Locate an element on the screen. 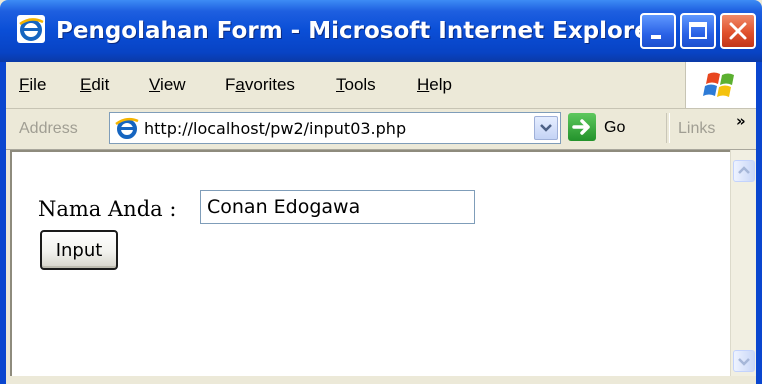 Image resolution: width=762 pixels, height=384 pixels. maximize-icon is located at coordinates (698, 30).